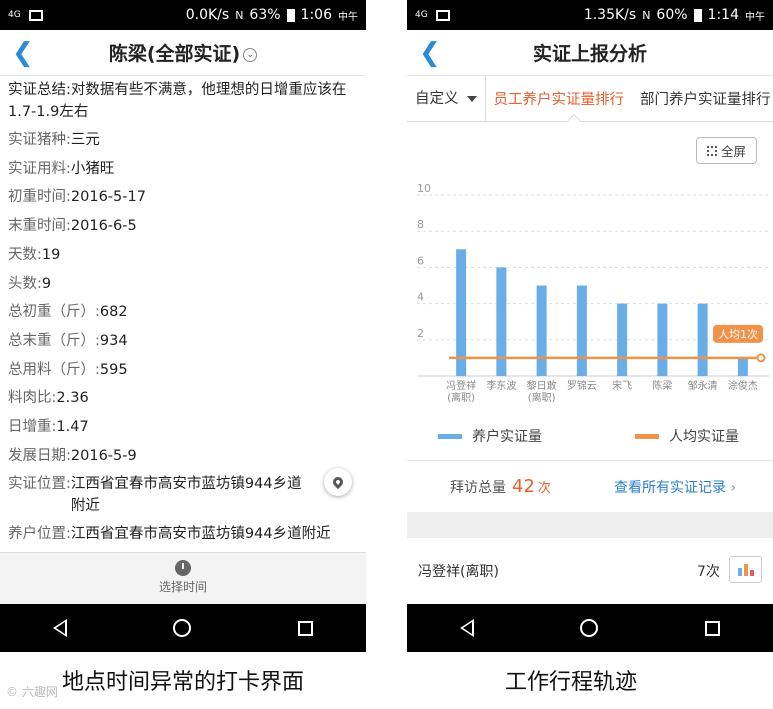 The height and width of the screenshot is (709, 773). Describe the element at coordinates (471, 98) in the screenshot. I see `caret-down-icon` at that location.